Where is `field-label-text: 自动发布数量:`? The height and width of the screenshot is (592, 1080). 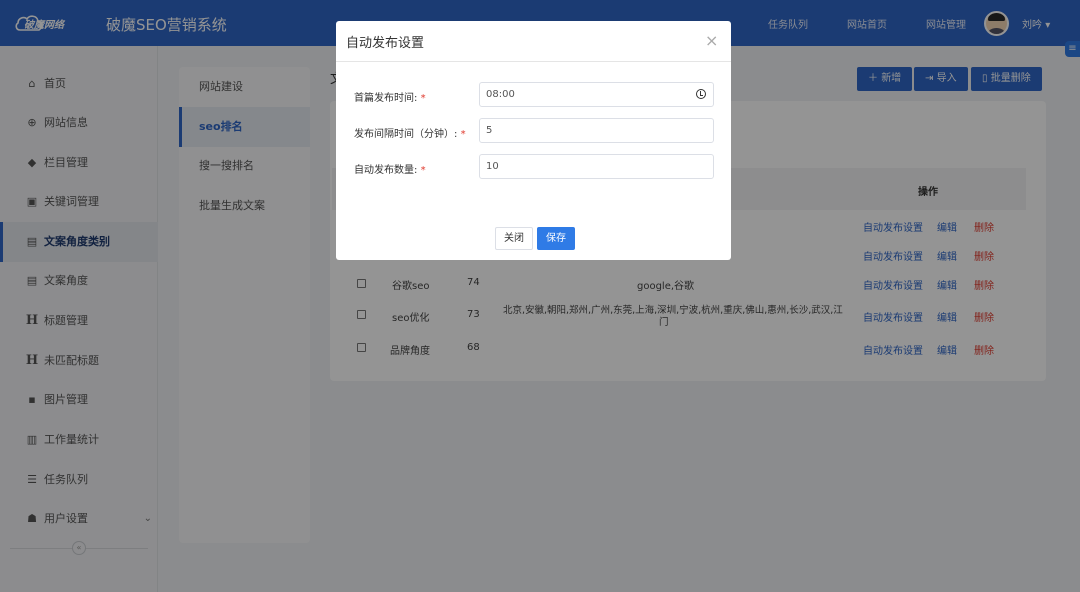 field-label-text: 自动发布数量: is located at coordinates (386, 170).